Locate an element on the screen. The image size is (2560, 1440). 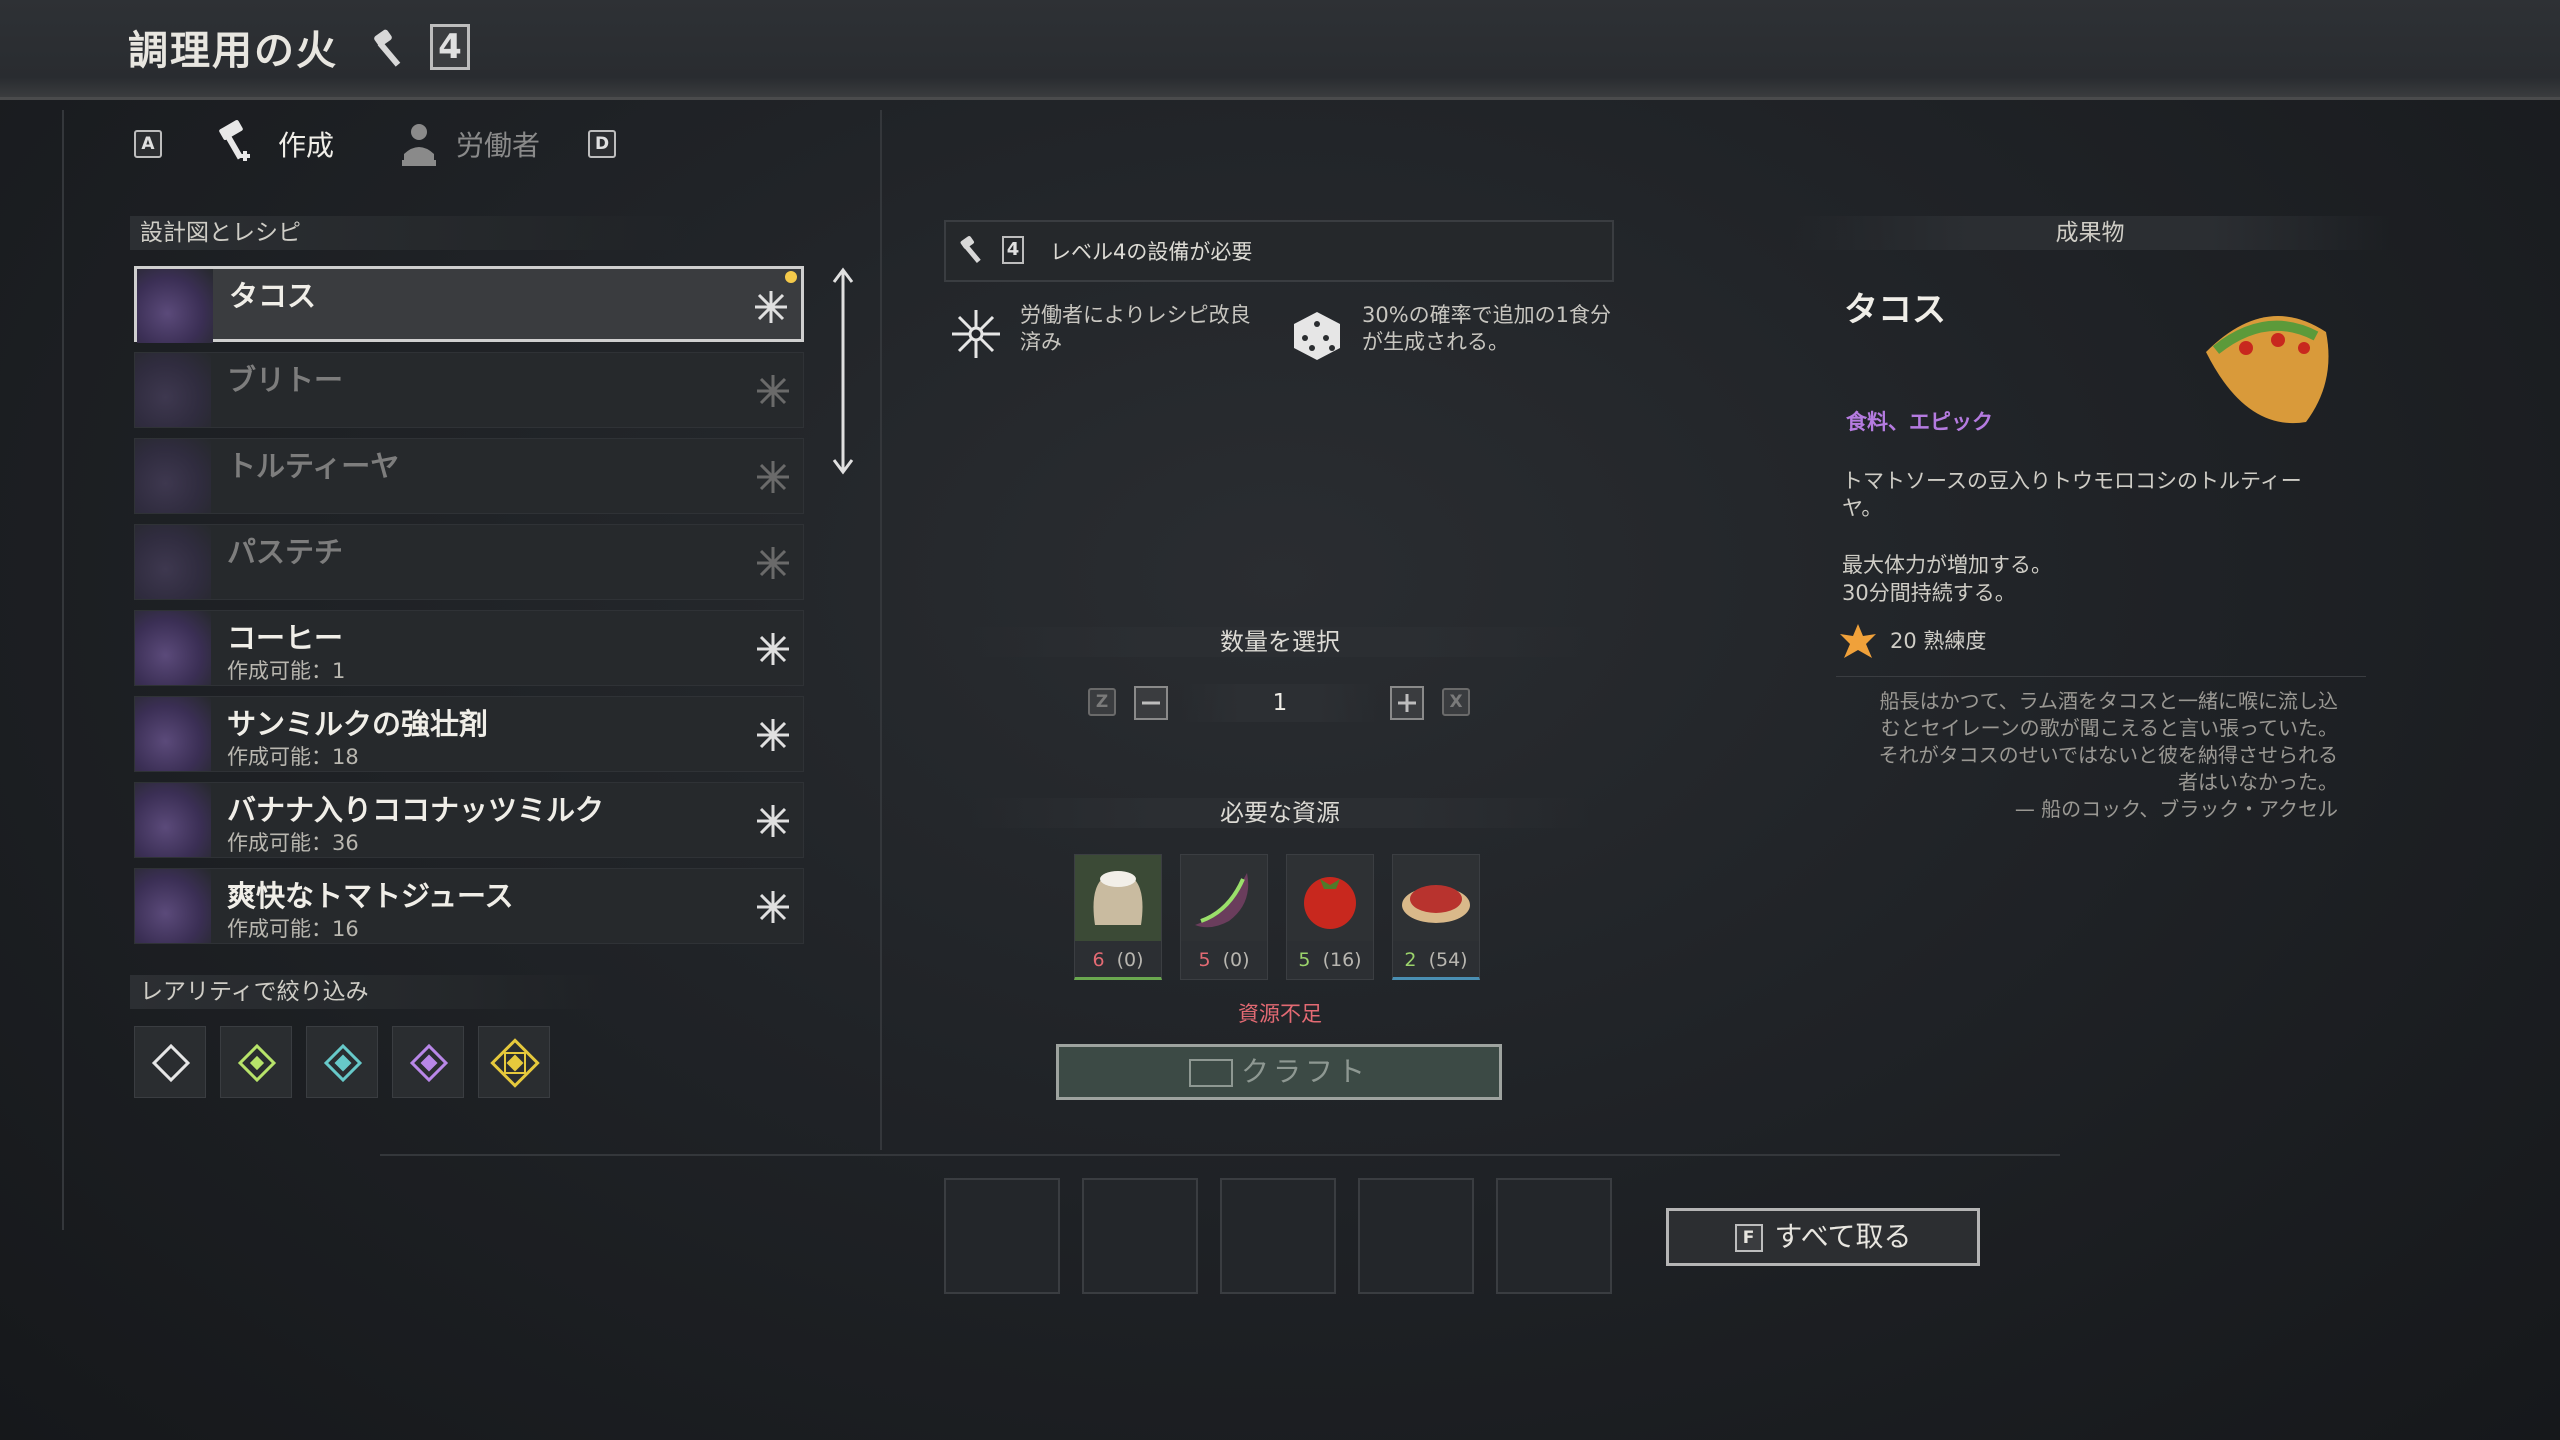
filter-epic is located at coordinates (428, 1062).